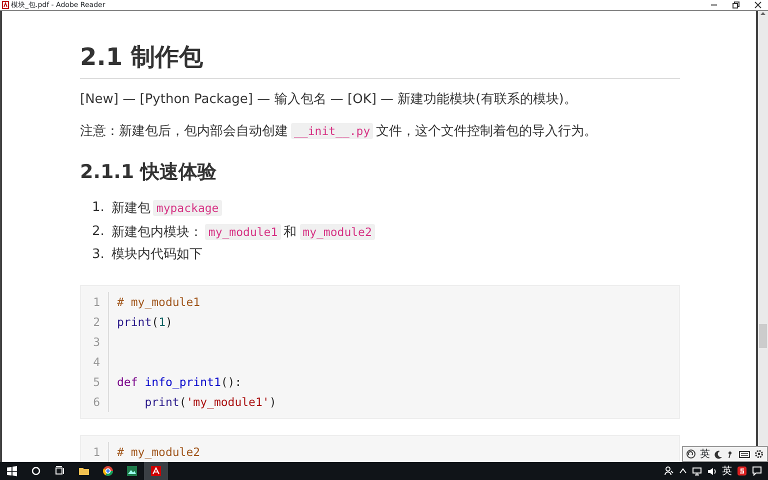  I want to click on list-item-text: 模块内代码如下, so click(156, 254).